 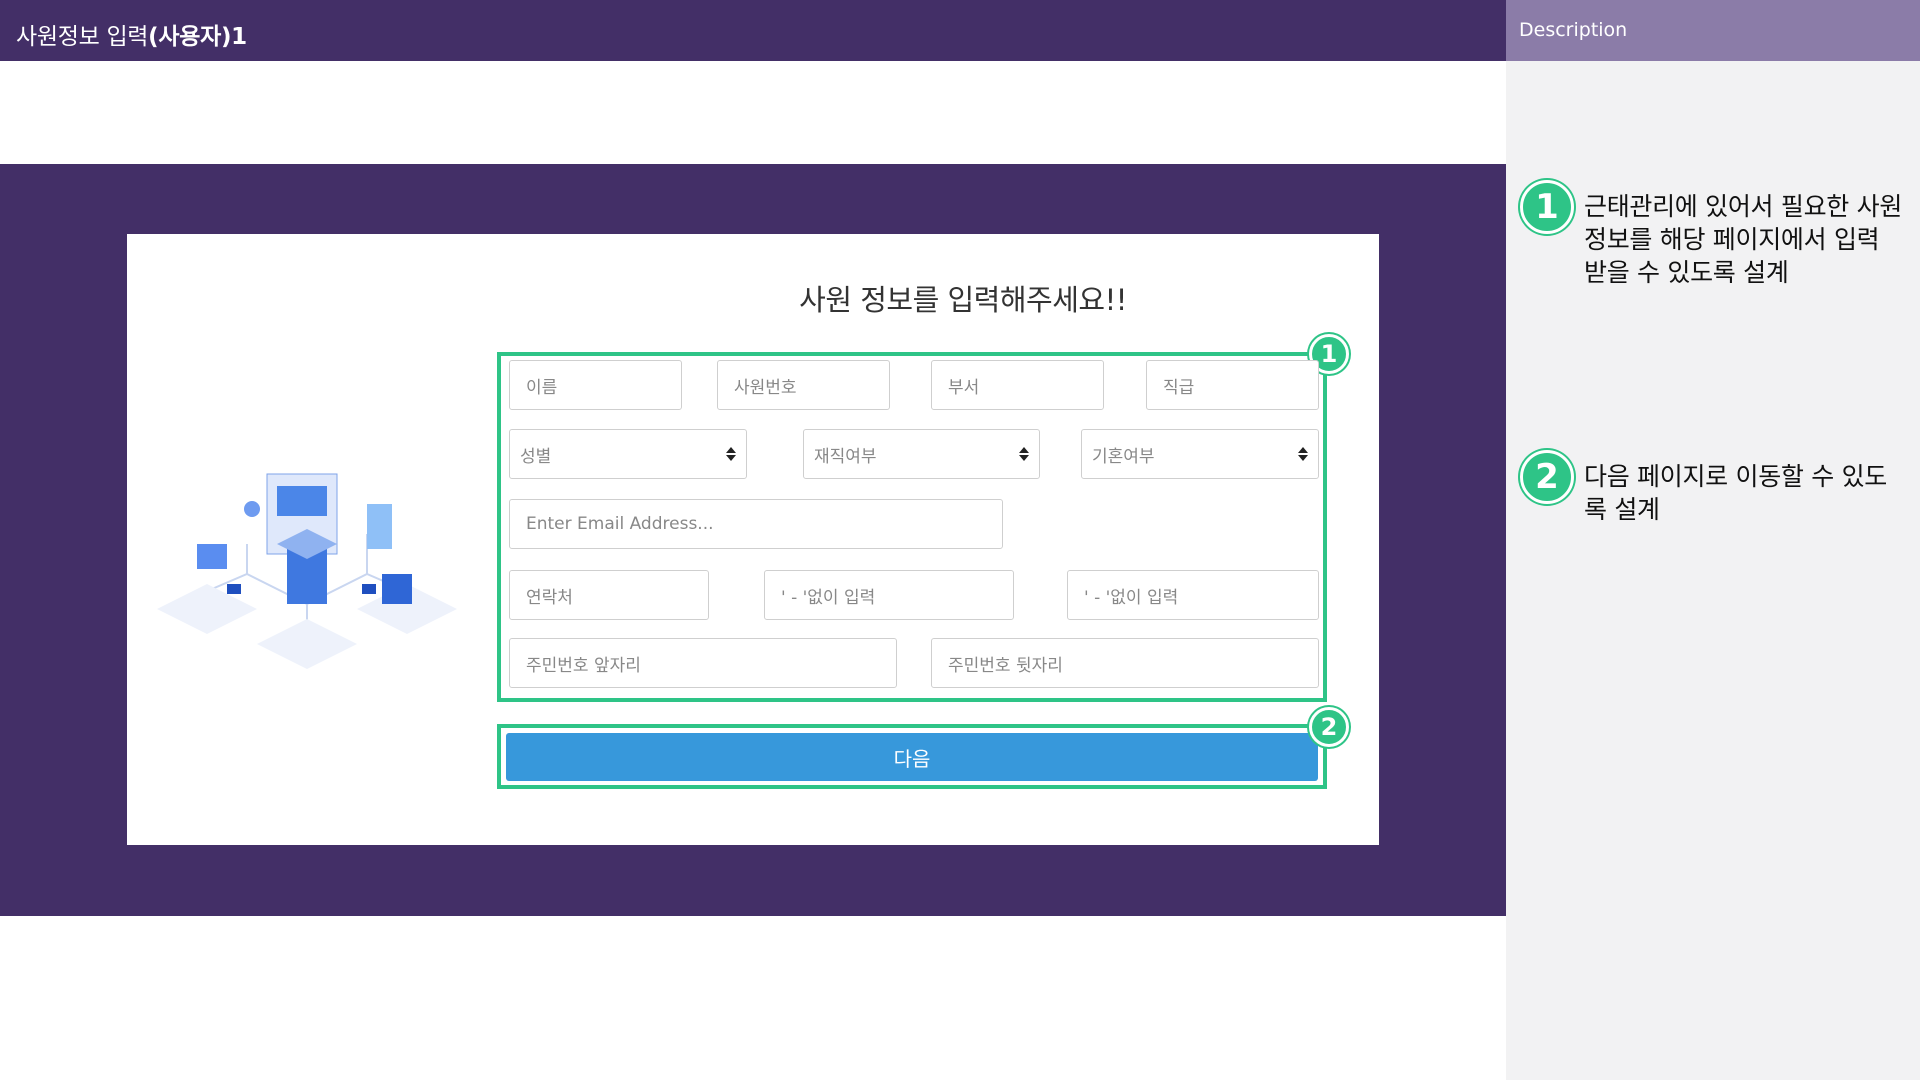 I want to click on department-input: 부서, so click(x=1017, y=385).